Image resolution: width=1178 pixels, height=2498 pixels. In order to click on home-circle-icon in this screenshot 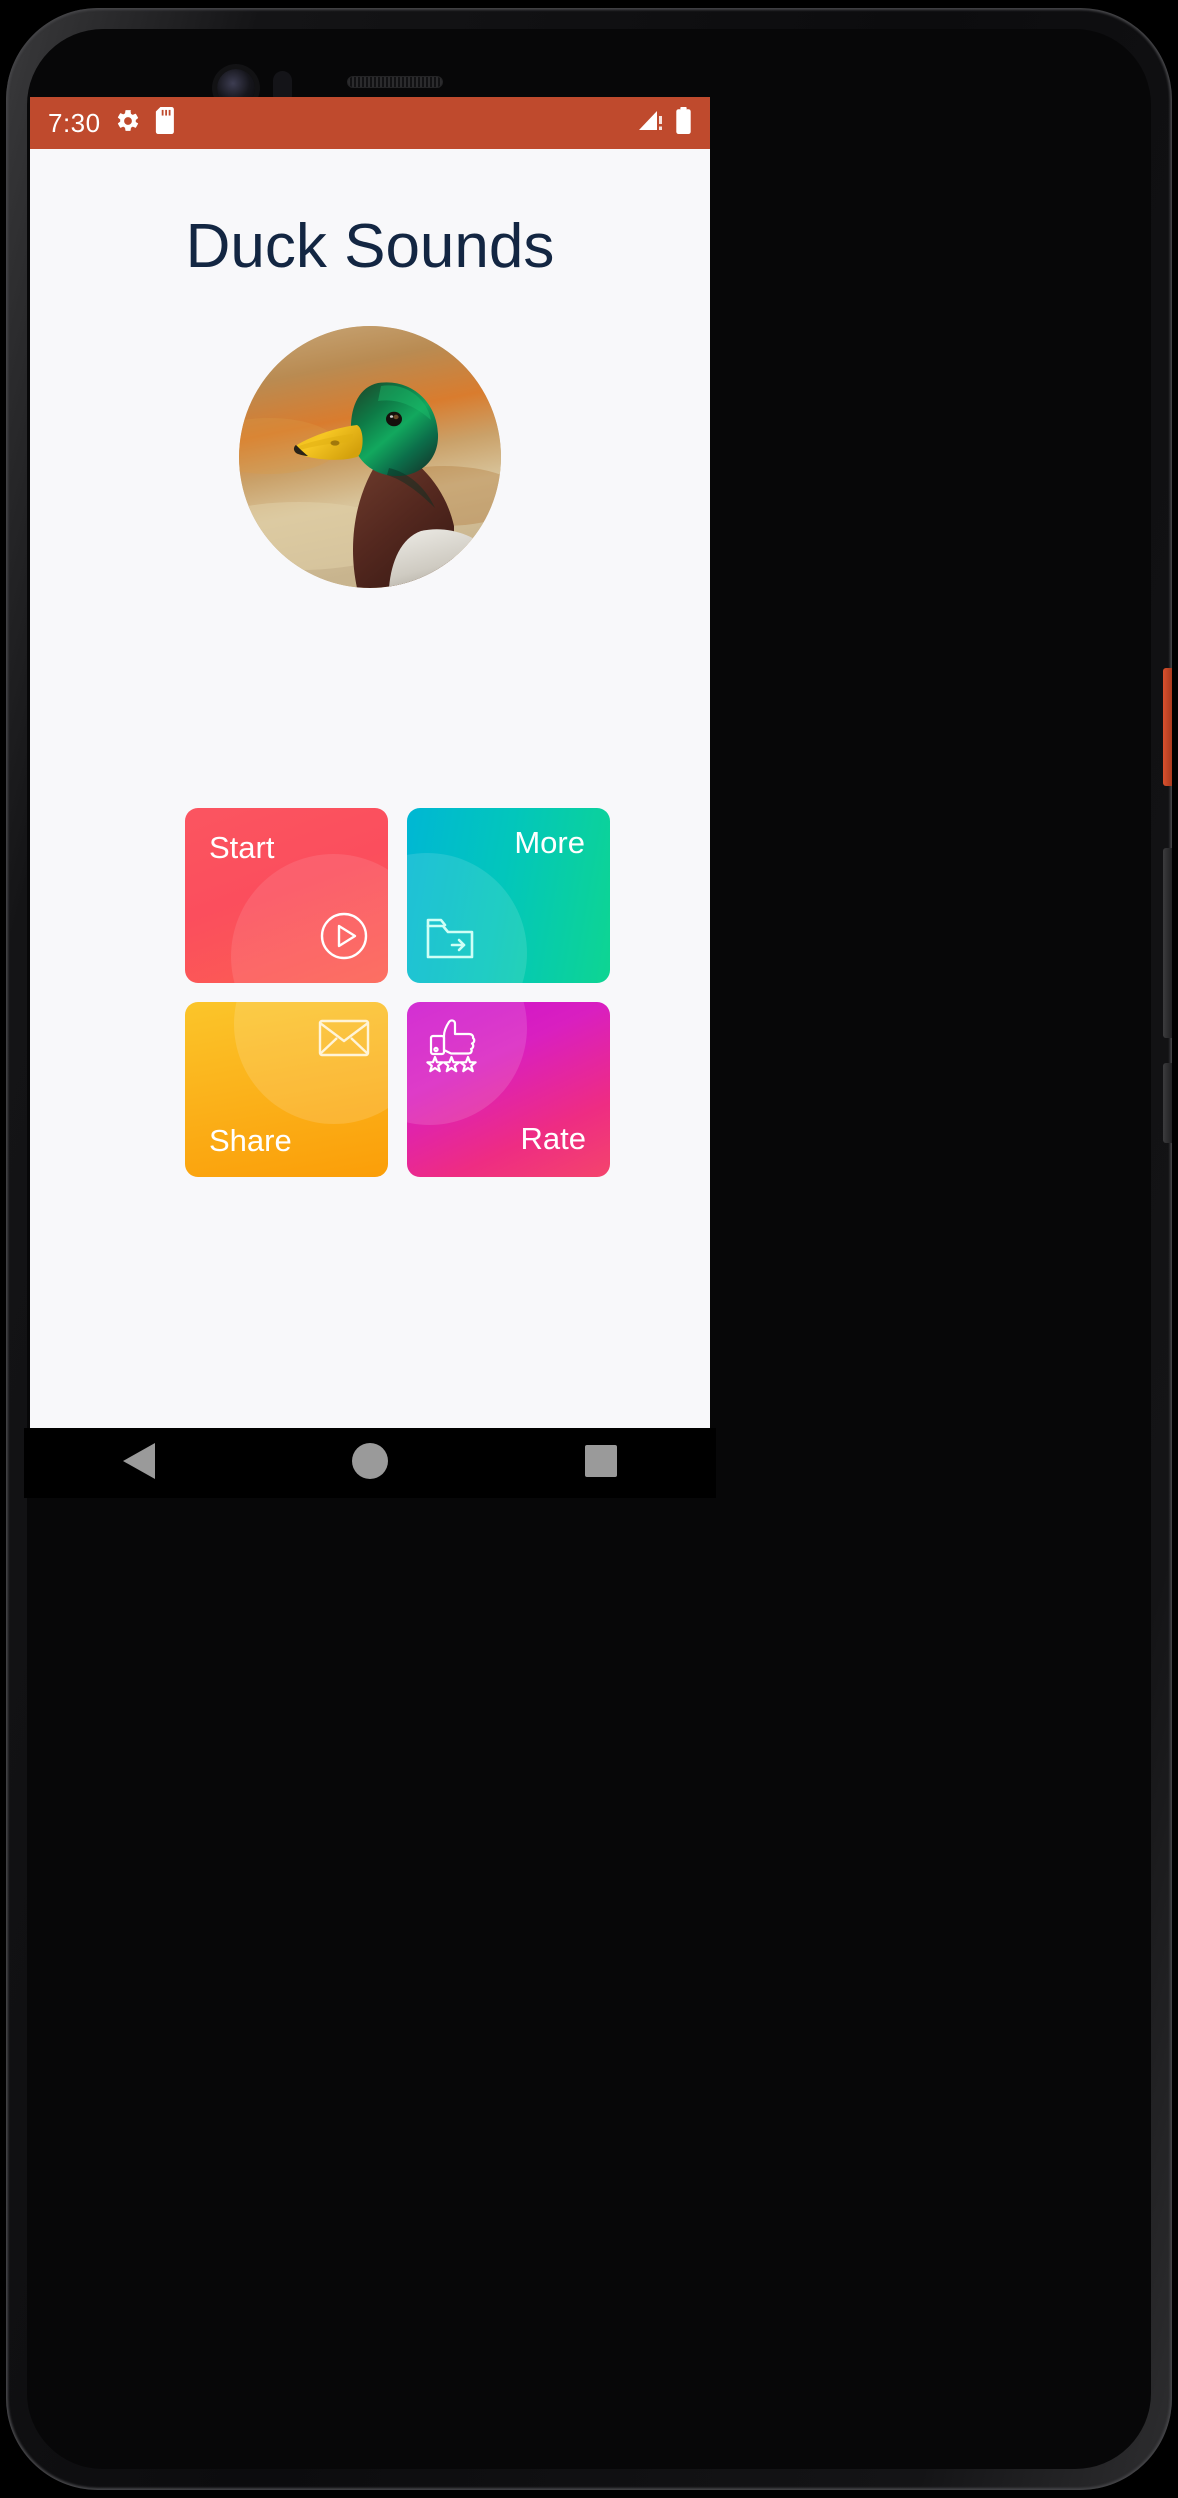, I will do `click(370, 1463)`.